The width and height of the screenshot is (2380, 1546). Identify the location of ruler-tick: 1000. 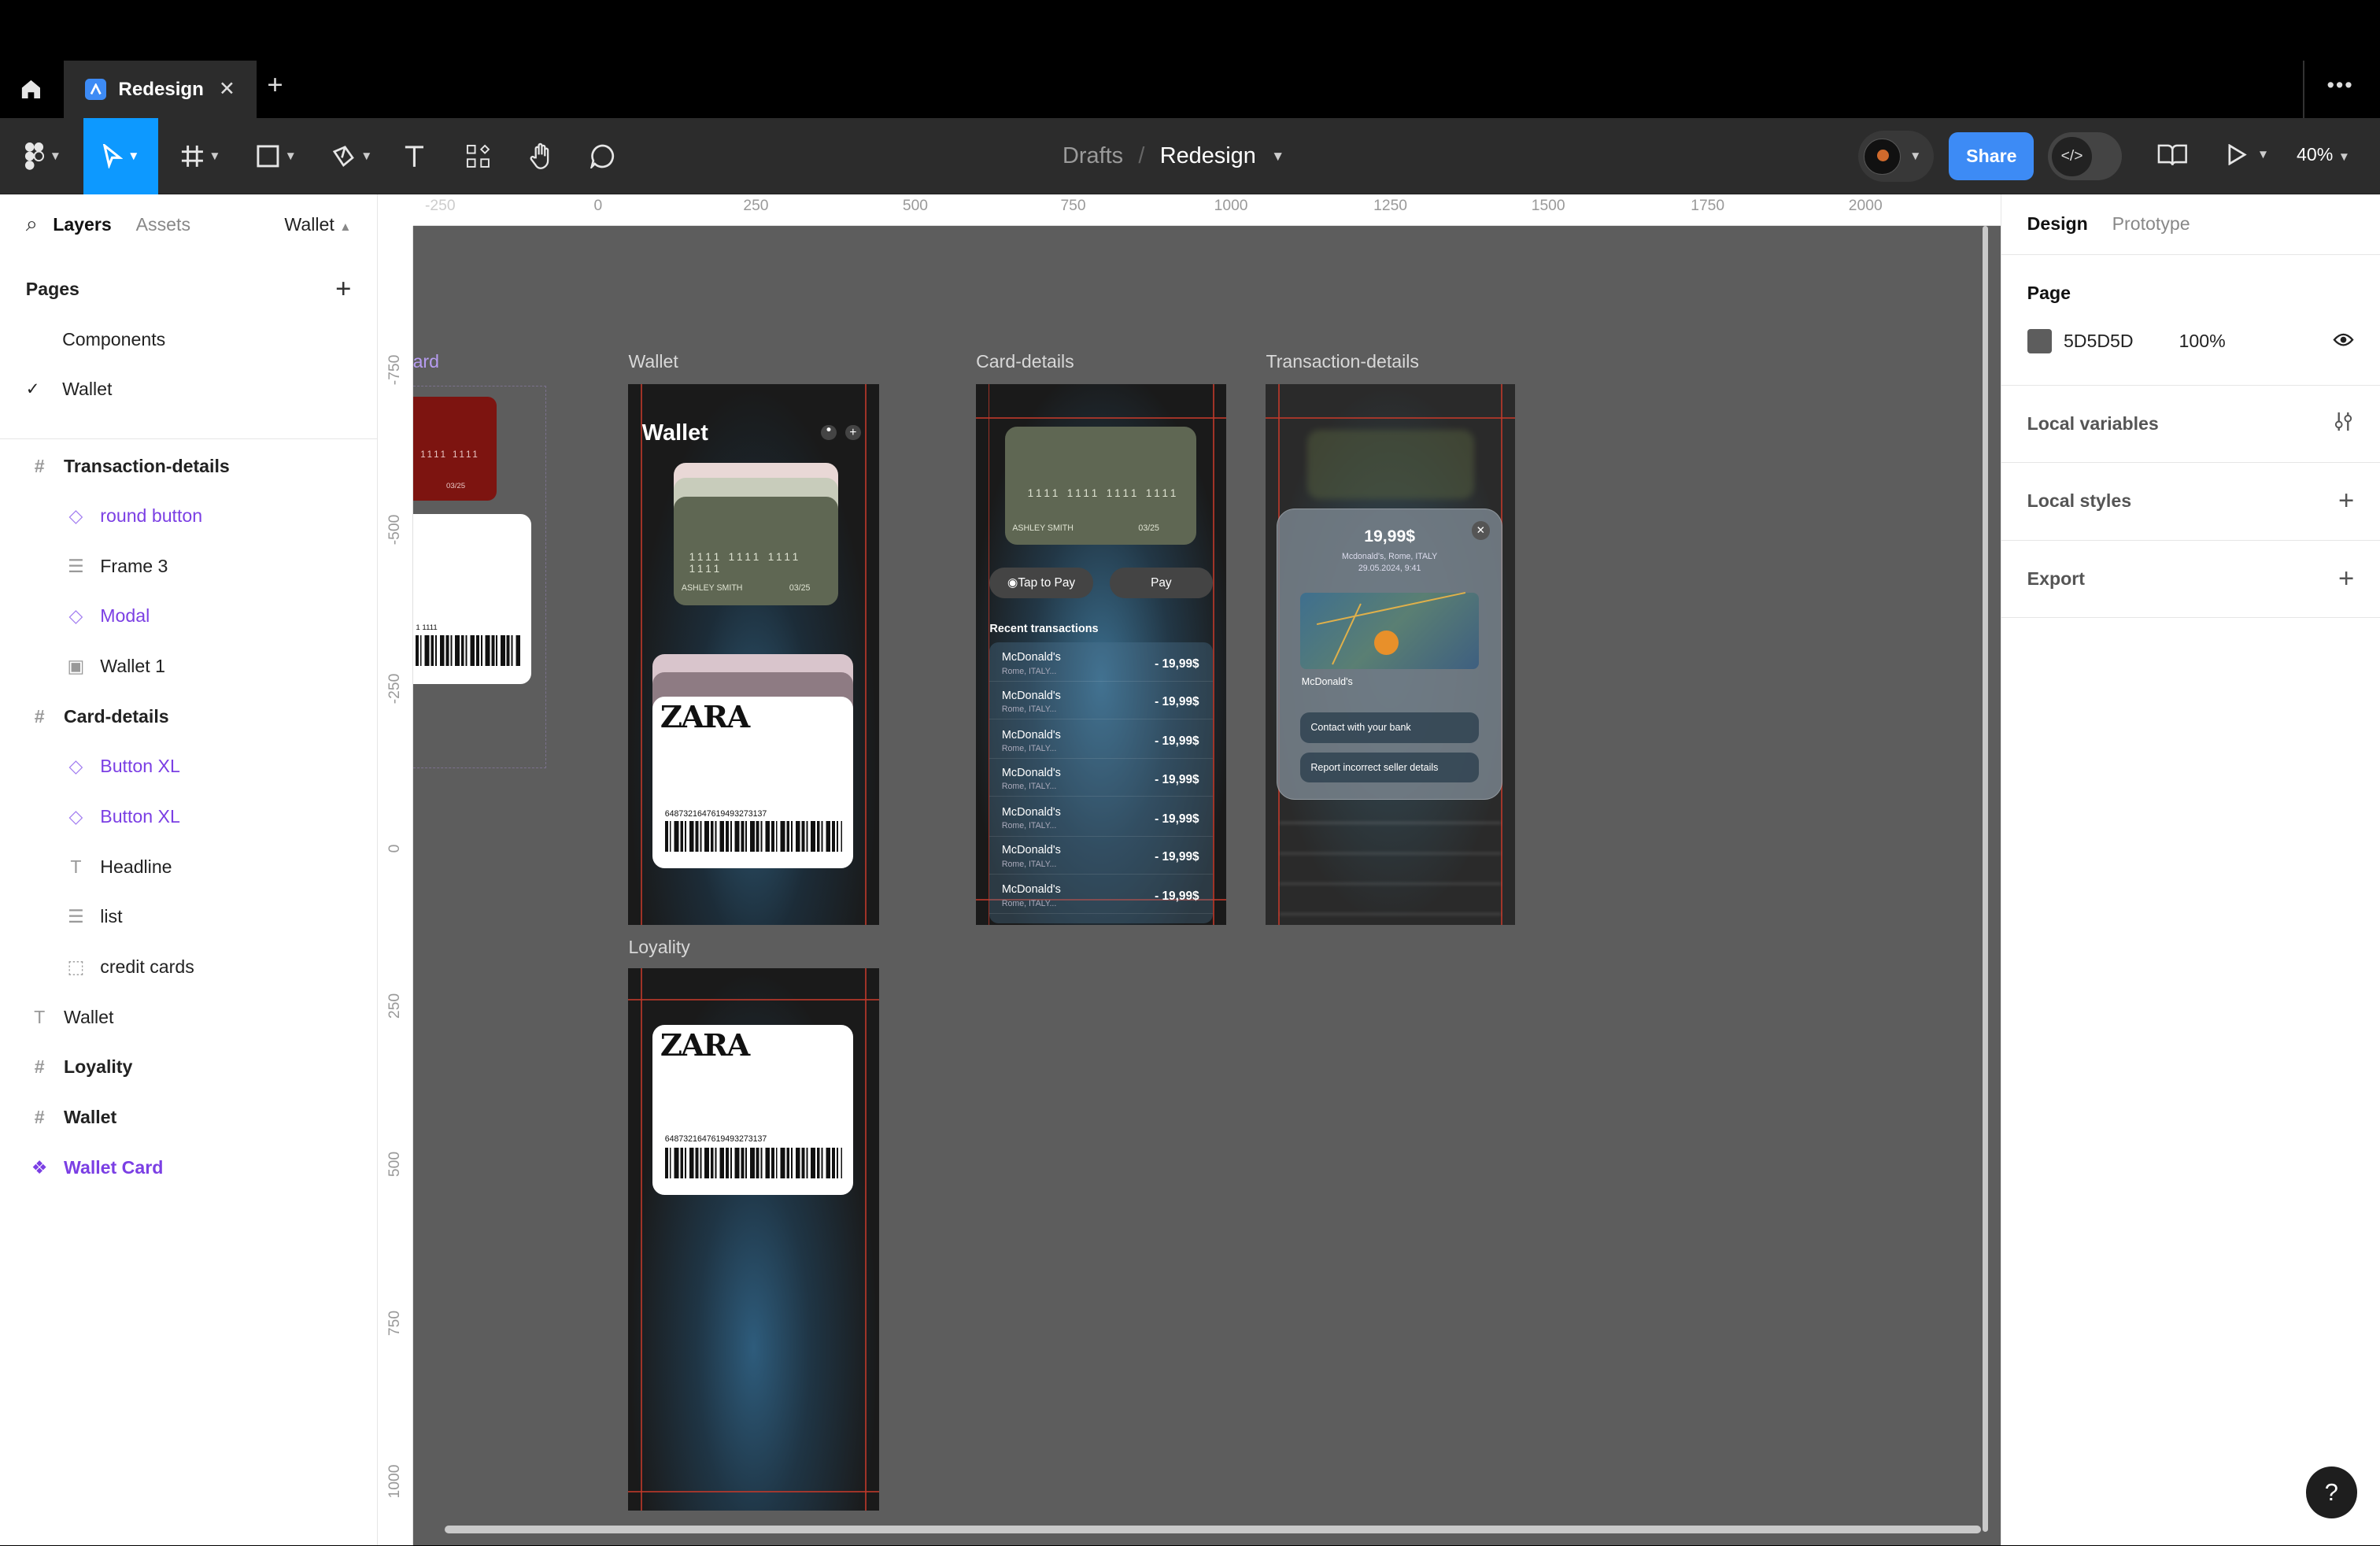
(394, 1481).